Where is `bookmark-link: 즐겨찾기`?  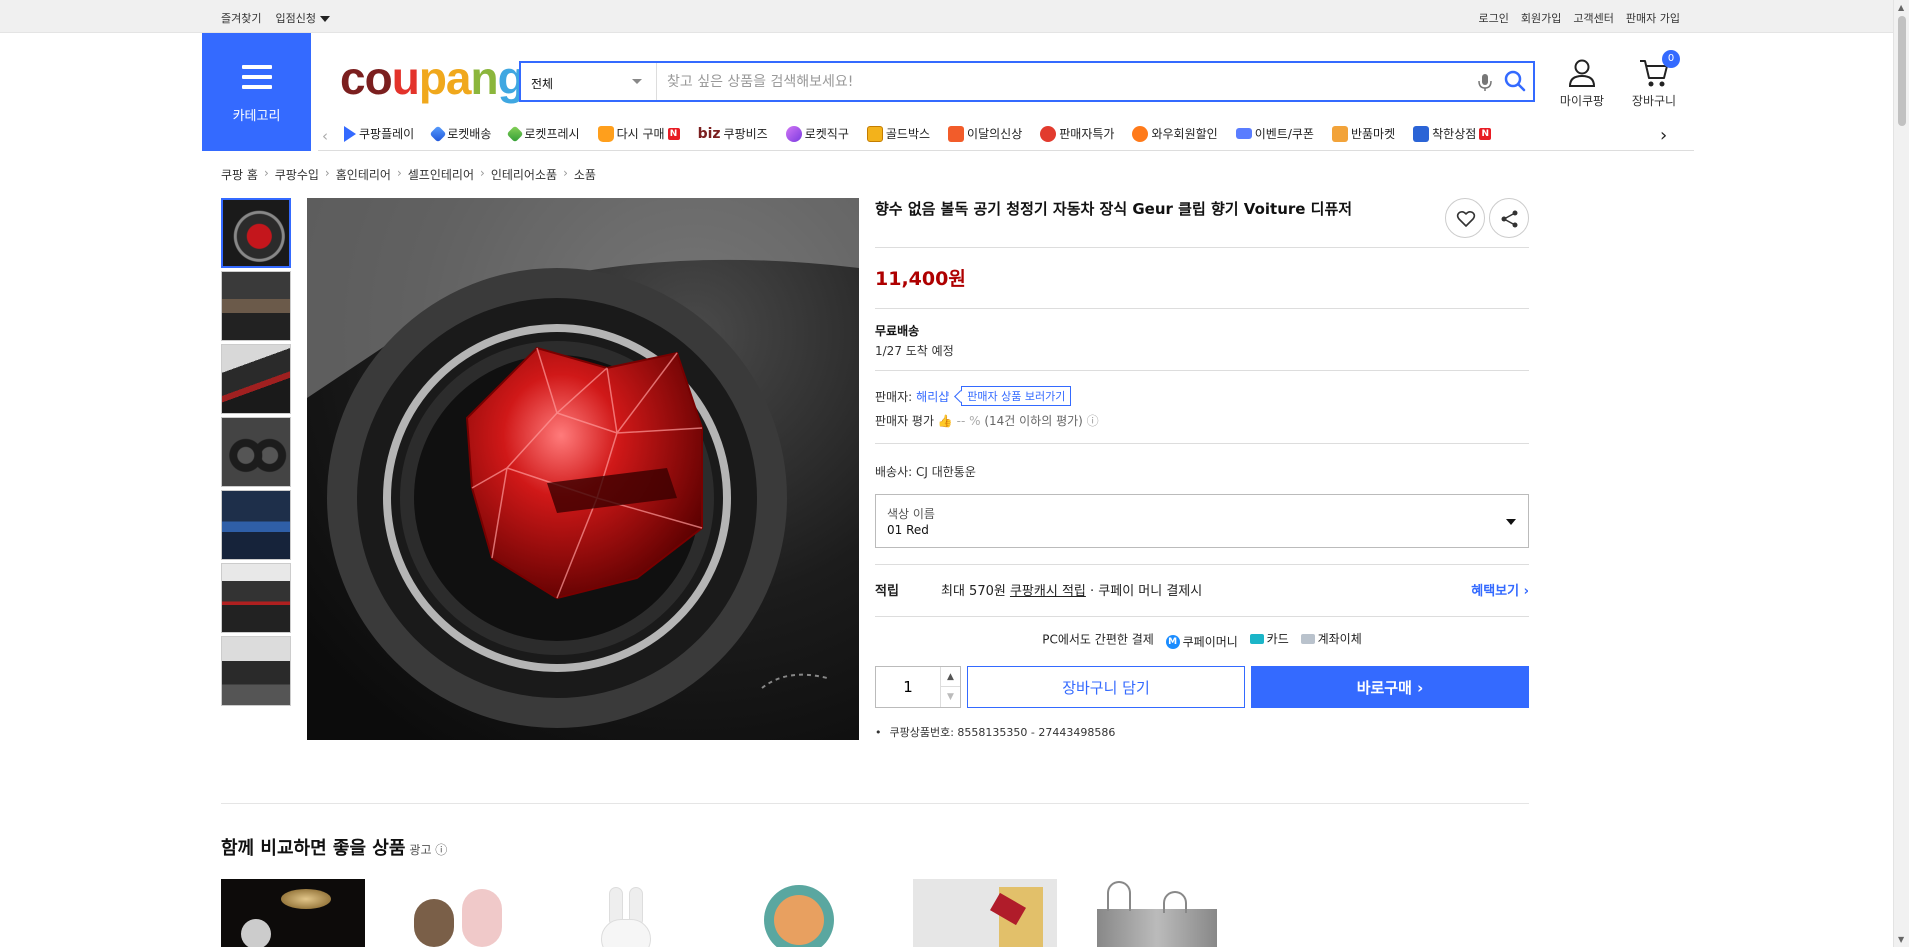
bookmark-link: 즐겨찾기 is located at coordinates (241, 18).